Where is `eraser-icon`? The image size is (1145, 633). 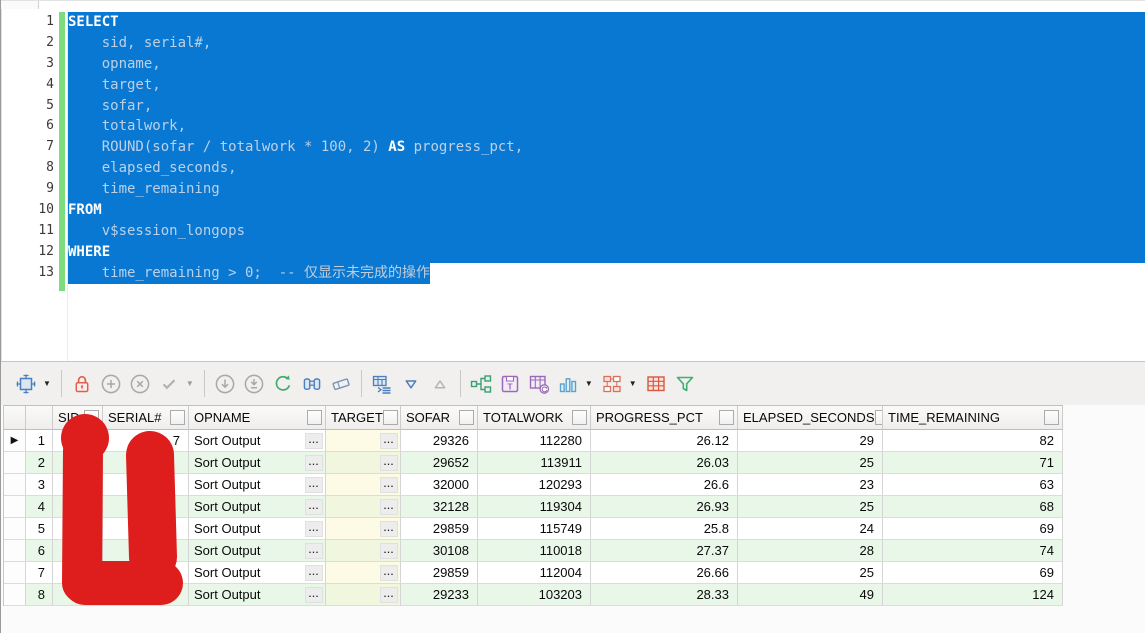
eraser-icon is located at coordinates (341, 384).